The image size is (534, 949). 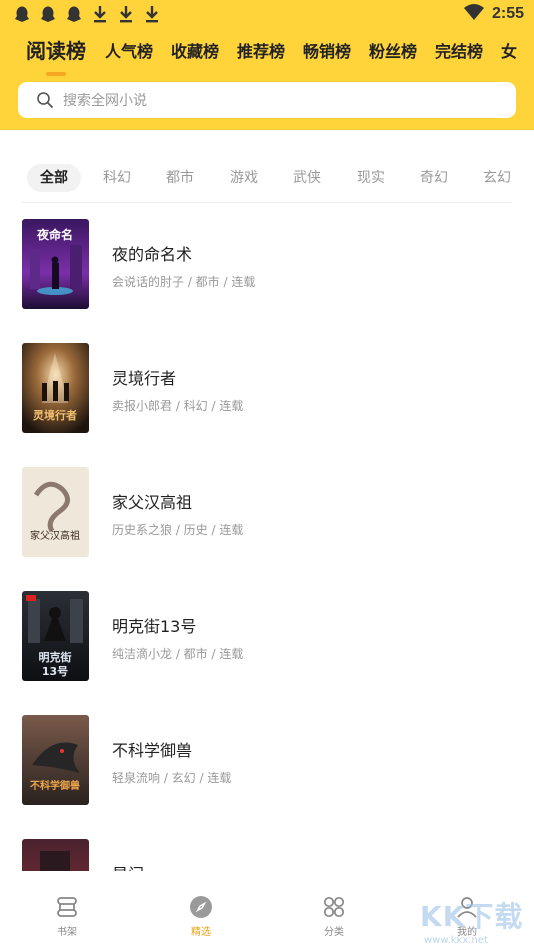 I want to click on clock: 2:55, so click(x=507, y=13).